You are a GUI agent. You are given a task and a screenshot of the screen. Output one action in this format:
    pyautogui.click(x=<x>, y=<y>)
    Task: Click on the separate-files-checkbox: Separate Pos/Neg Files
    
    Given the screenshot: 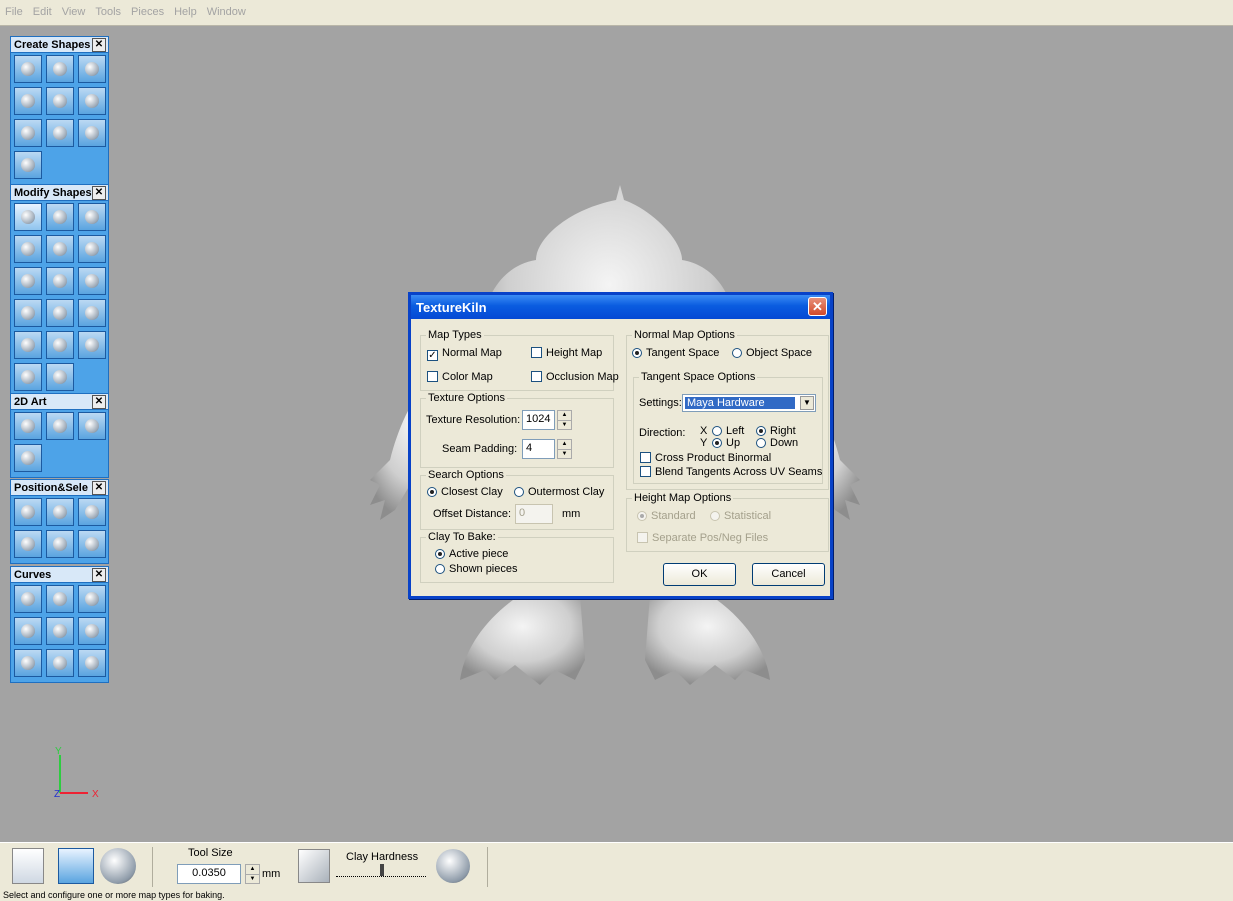 What is the action you would take?
    pyautogui.click(x=702, y=538)
    